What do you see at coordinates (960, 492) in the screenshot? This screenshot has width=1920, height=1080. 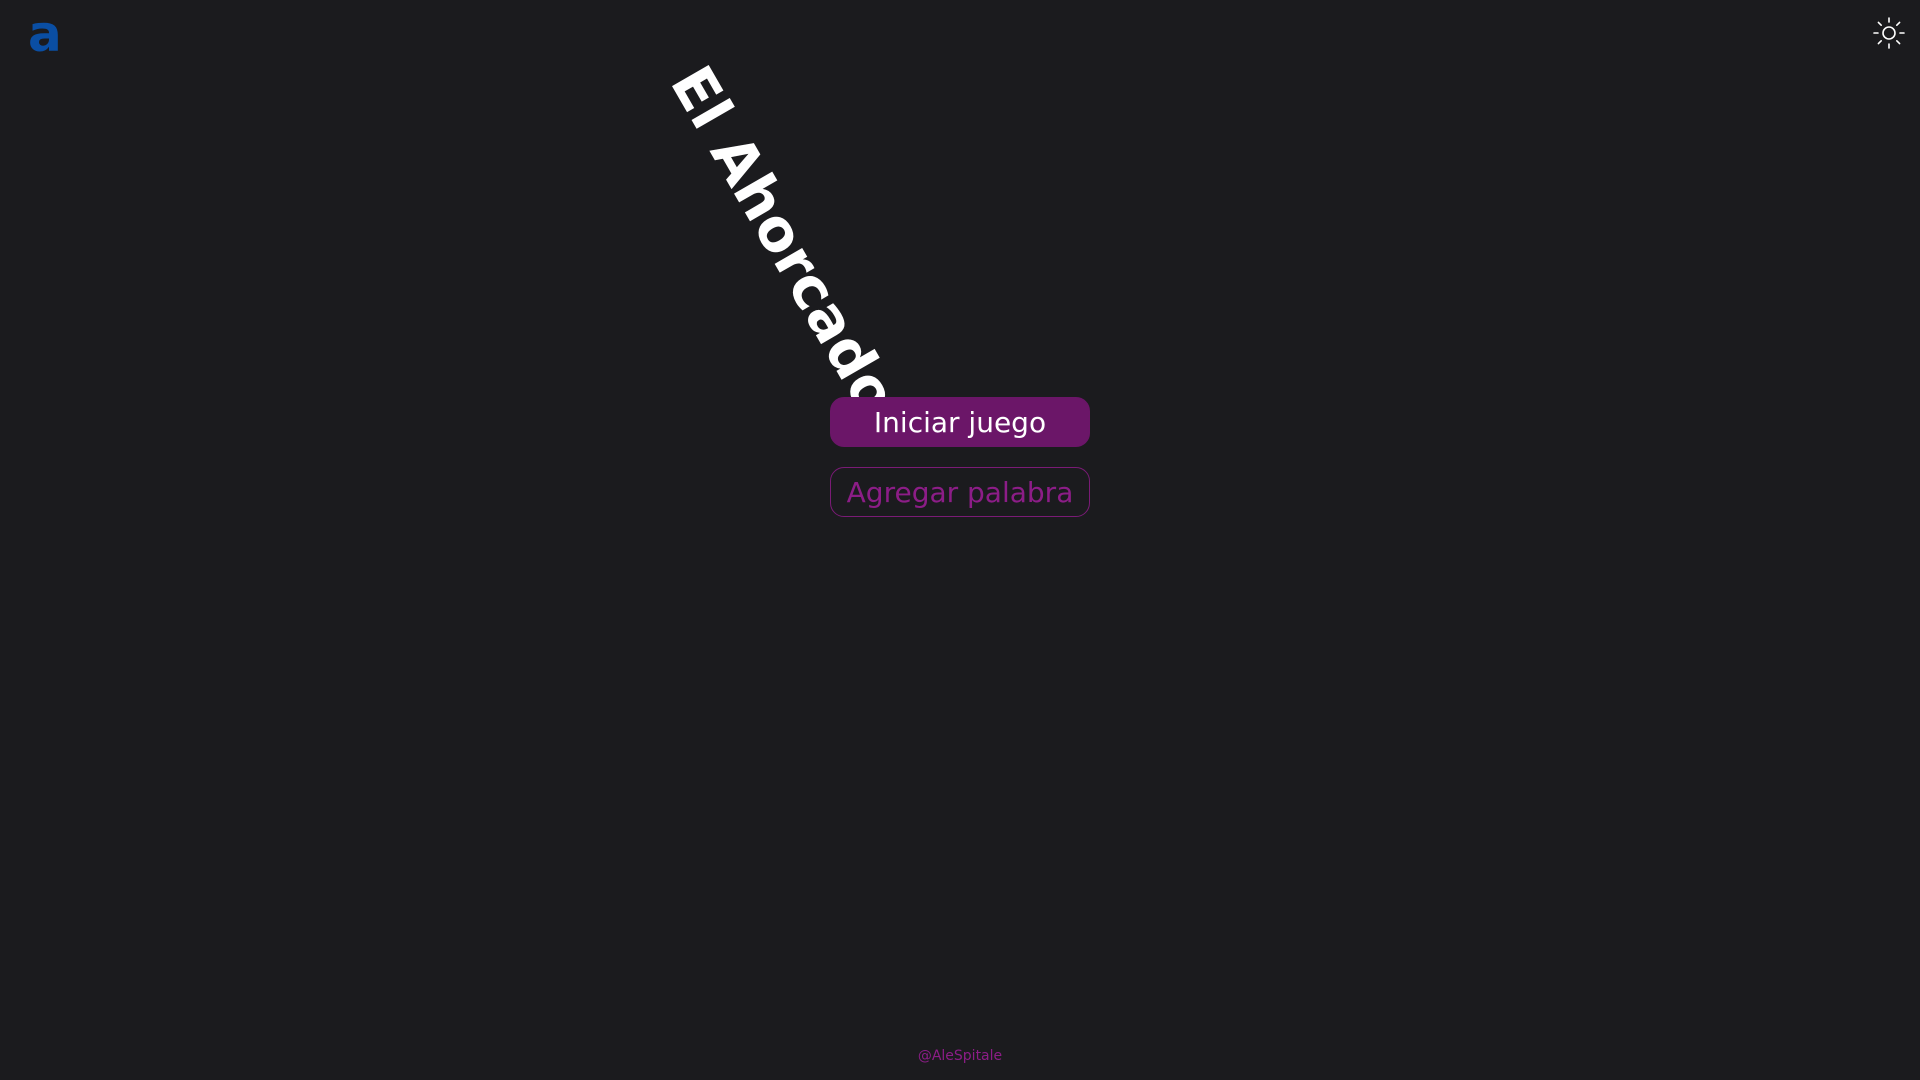 I see `add-word-button: Agregar palabra` at bounding box center [960, 492].